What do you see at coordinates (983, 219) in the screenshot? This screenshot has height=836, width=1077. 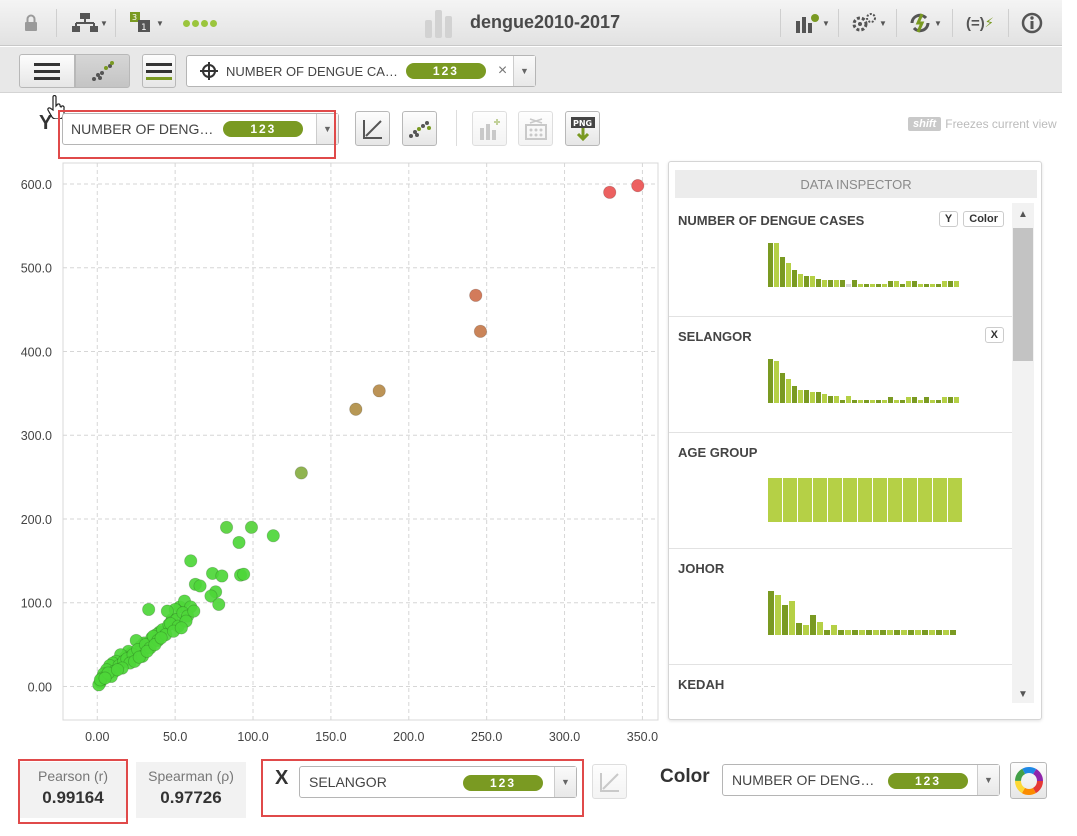 I see `field-tag: Color` at bounding box center [983, 219].